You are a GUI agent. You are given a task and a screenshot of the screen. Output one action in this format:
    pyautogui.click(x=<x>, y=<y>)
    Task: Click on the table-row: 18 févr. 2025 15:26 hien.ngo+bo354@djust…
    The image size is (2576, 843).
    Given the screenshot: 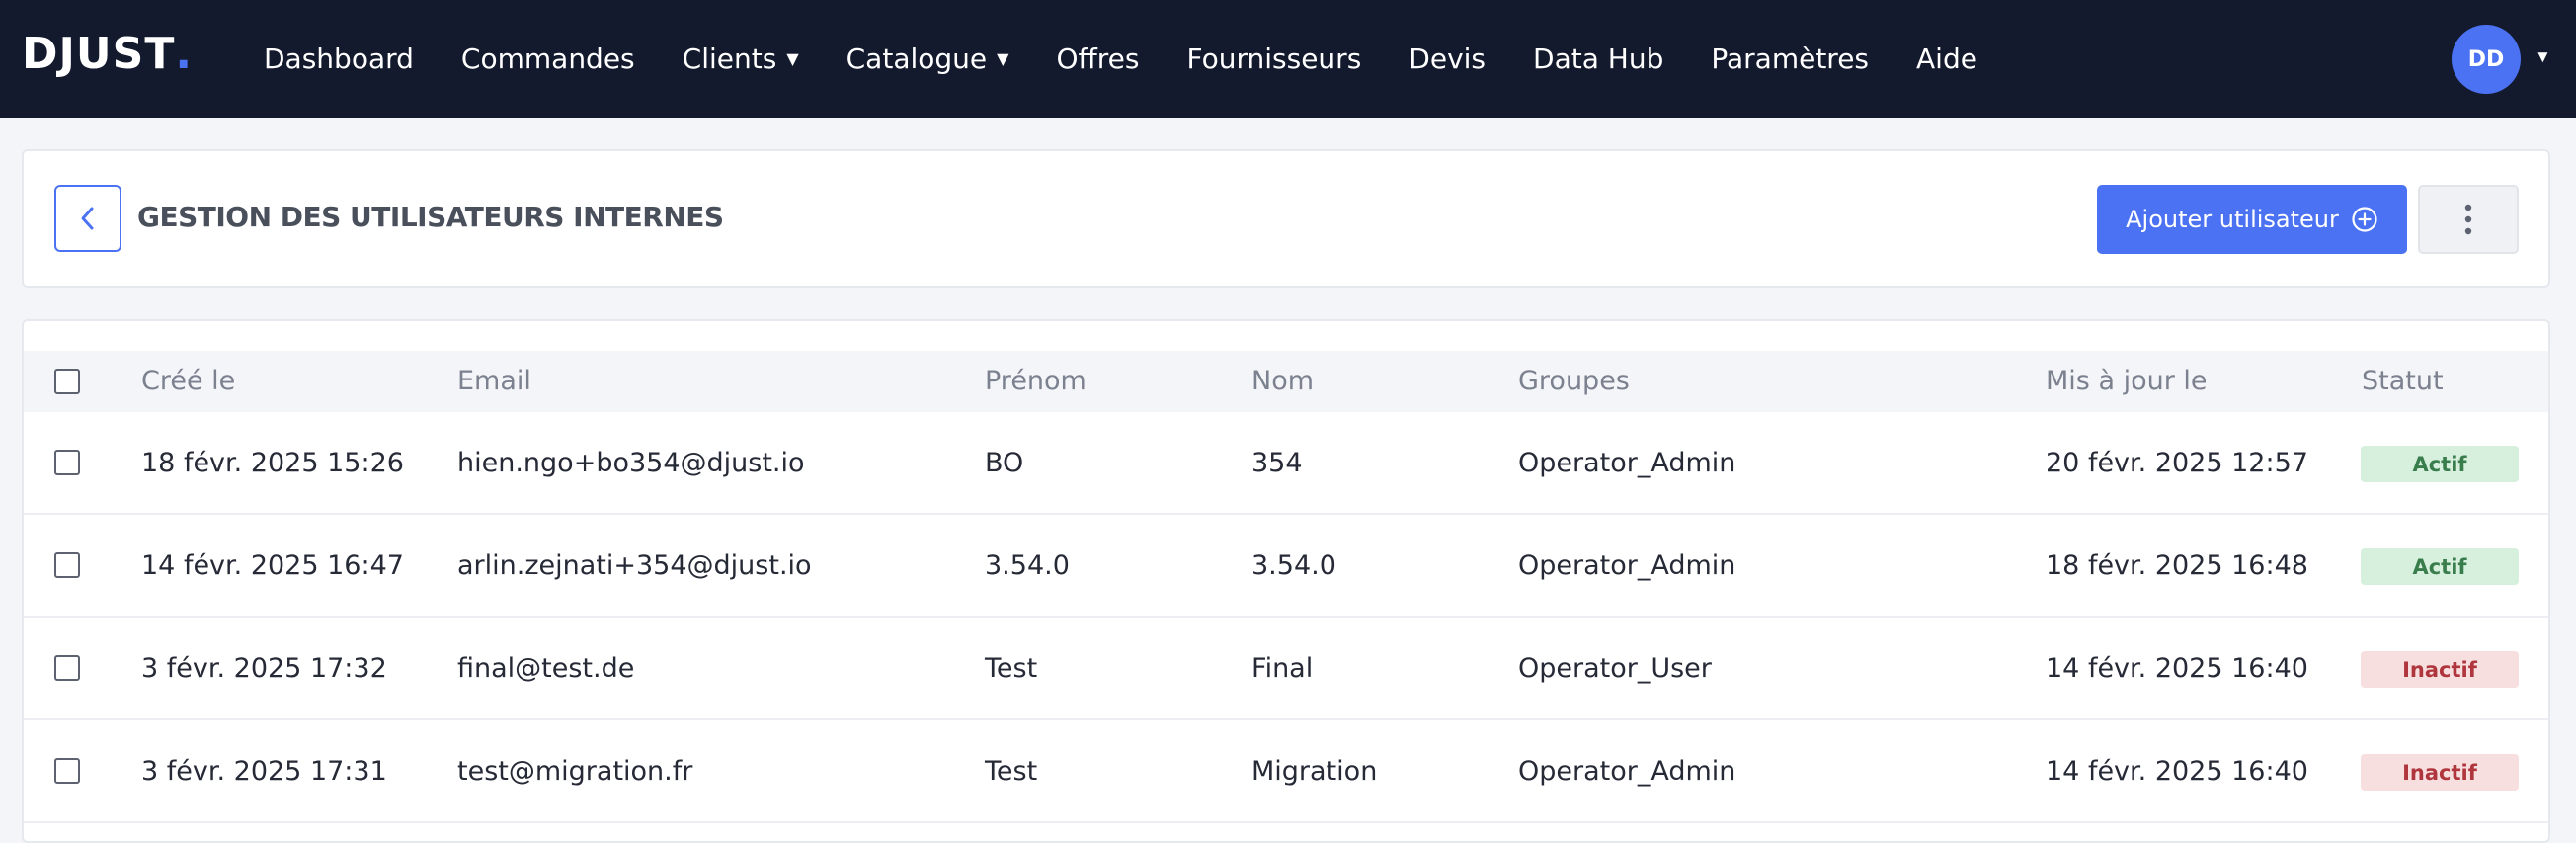 What is the action you would take?
    pyautogui.click(x=1286, y=463)
    